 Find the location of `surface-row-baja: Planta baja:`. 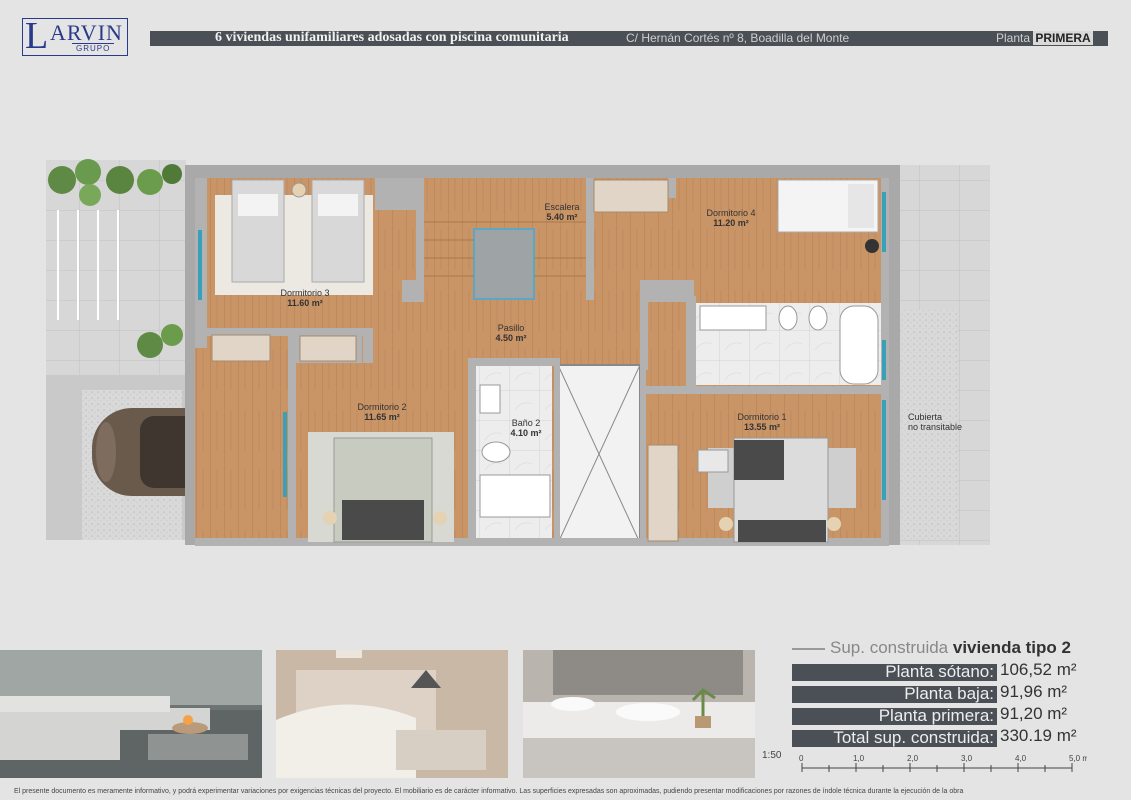

surface-row-baja: Planta baja: is located at coordinates (894, 693).